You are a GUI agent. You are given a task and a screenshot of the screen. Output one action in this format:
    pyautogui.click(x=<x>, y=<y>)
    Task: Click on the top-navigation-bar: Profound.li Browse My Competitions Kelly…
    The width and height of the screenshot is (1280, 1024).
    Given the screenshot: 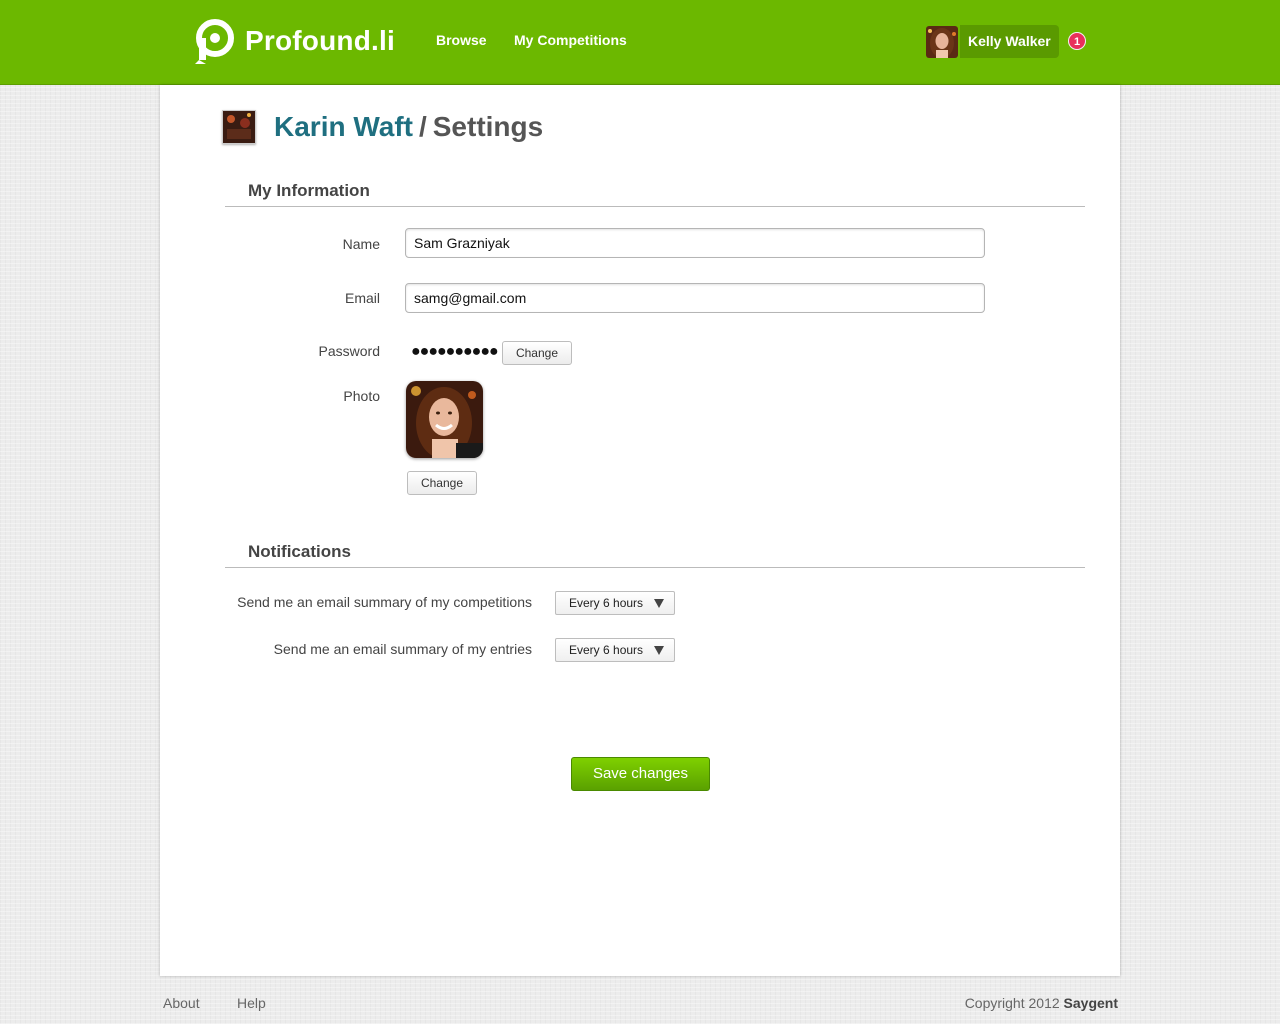 What is the action you would take?
    pyautogui.click(x=640, y=42)
    